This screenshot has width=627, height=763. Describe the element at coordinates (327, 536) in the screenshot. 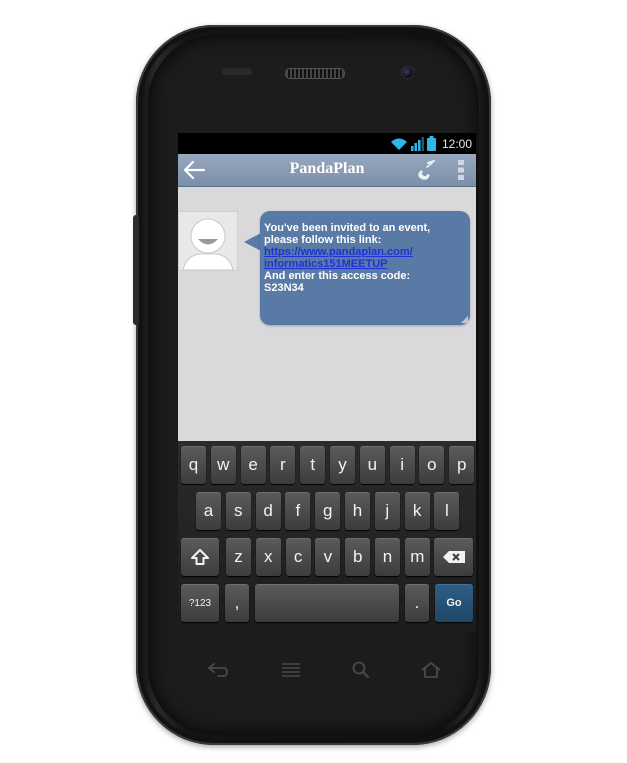

I see `soft-keyboard: ?123 , . Go qwertyuiop asdfghjkl zxcvbnm` at that location.